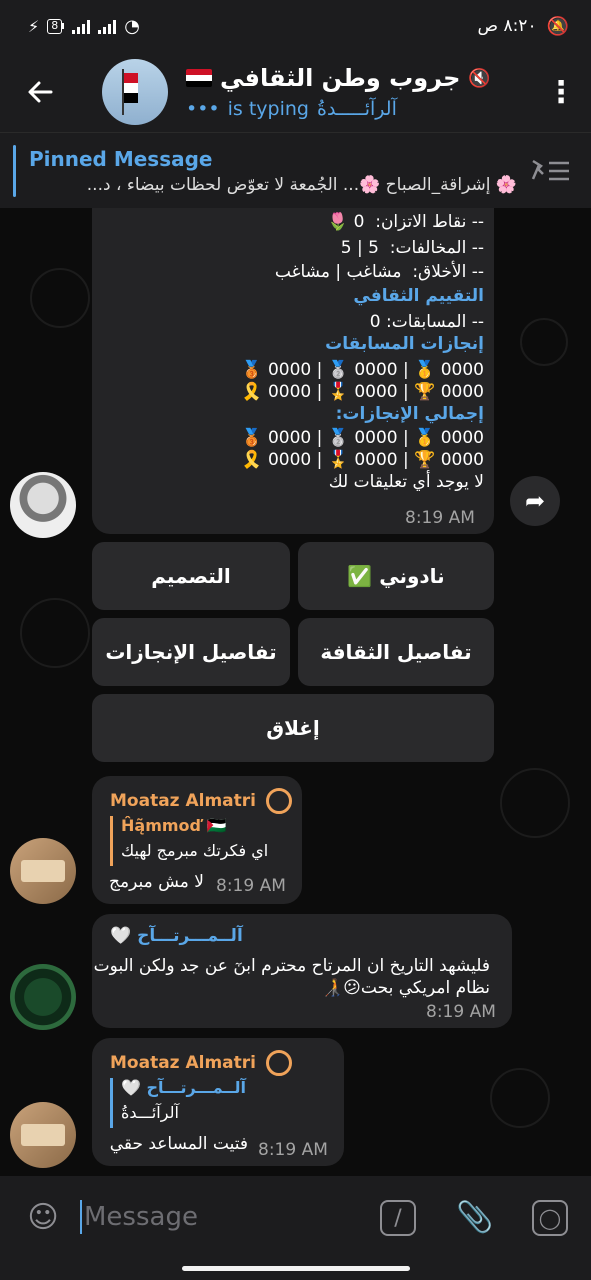 The width and height of the screenshot is (591, 1280). I want to click on message-input-bar: ☺ Message / 📎 ◯, so click(295, 1228).